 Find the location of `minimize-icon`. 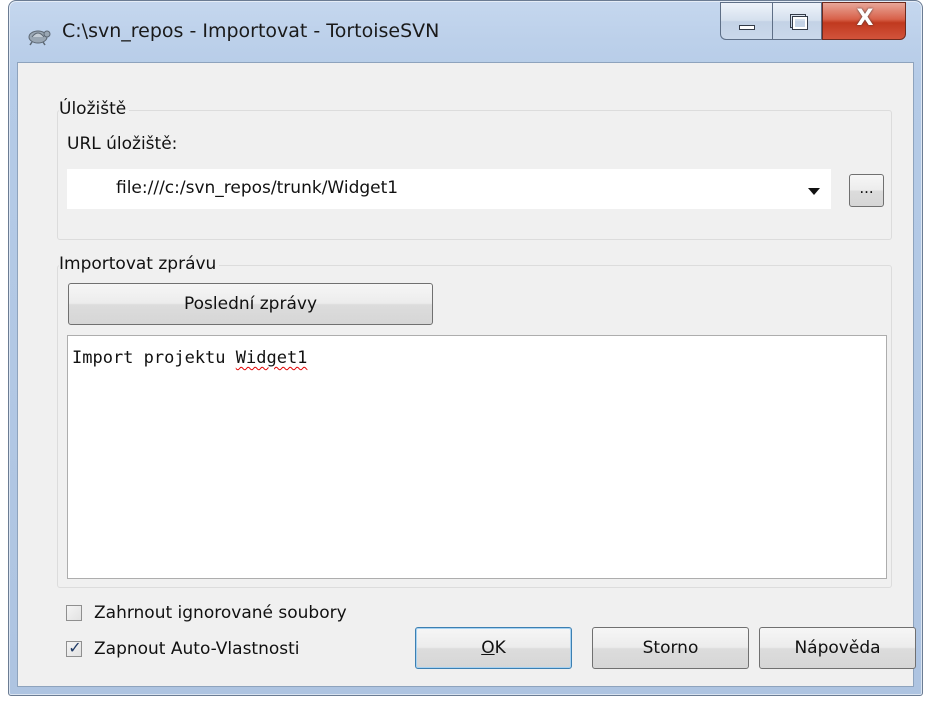

minimize-icon is located at coordinates (747, 27).